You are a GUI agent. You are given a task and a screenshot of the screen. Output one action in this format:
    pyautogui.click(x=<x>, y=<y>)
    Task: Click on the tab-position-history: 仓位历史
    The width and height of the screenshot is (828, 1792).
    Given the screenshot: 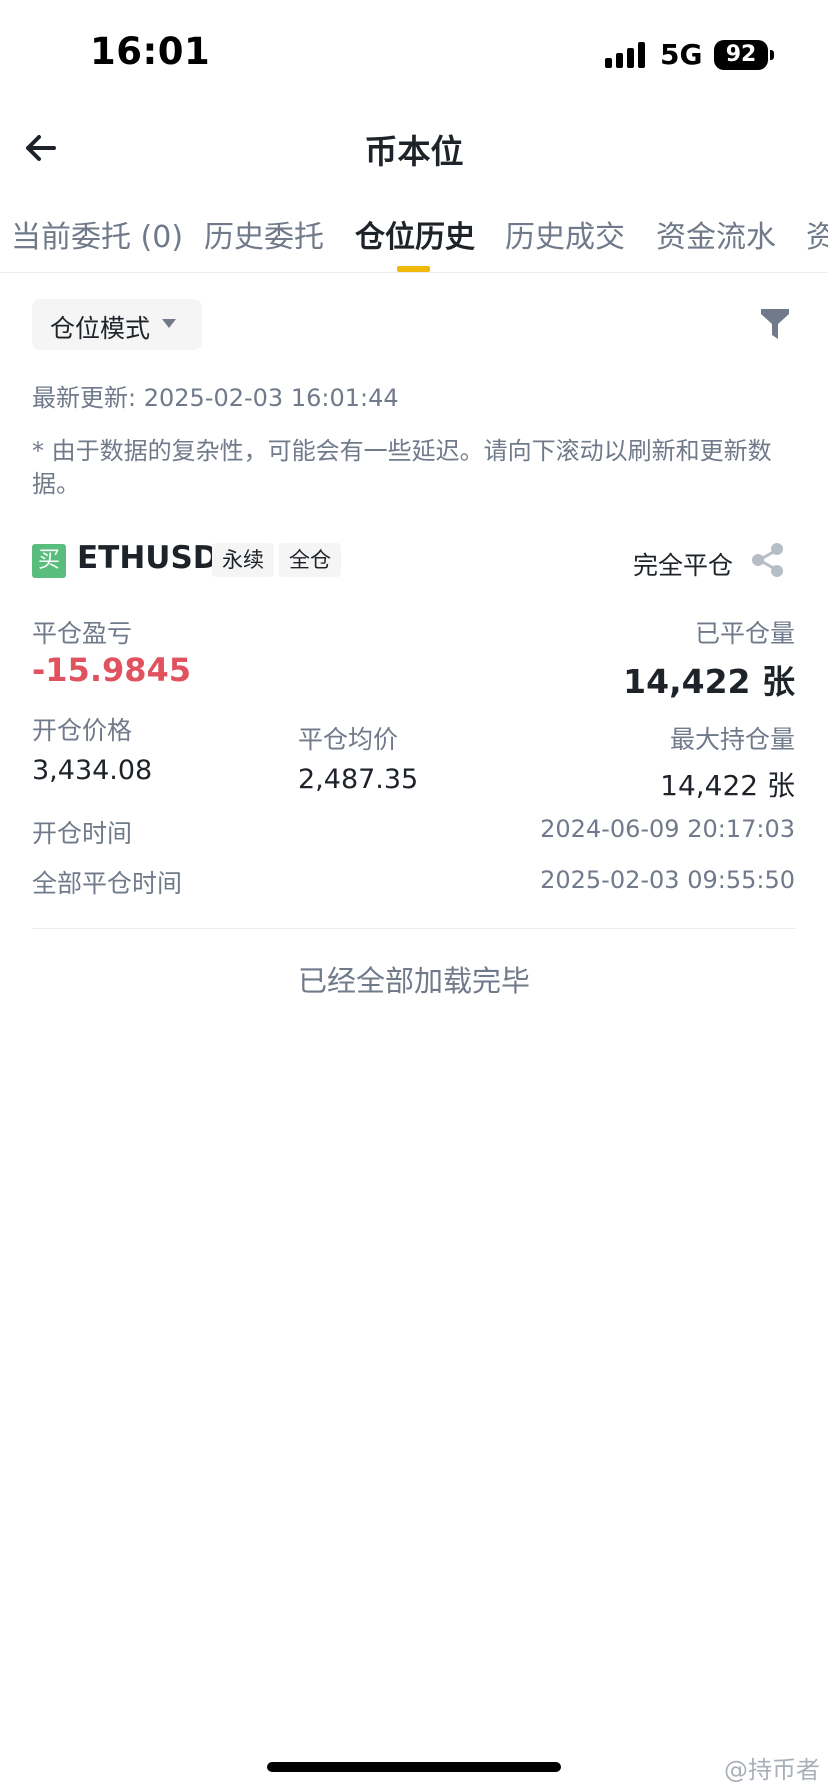 What is the action you would take?
    pyautogui.click(x=415, y=234)
    